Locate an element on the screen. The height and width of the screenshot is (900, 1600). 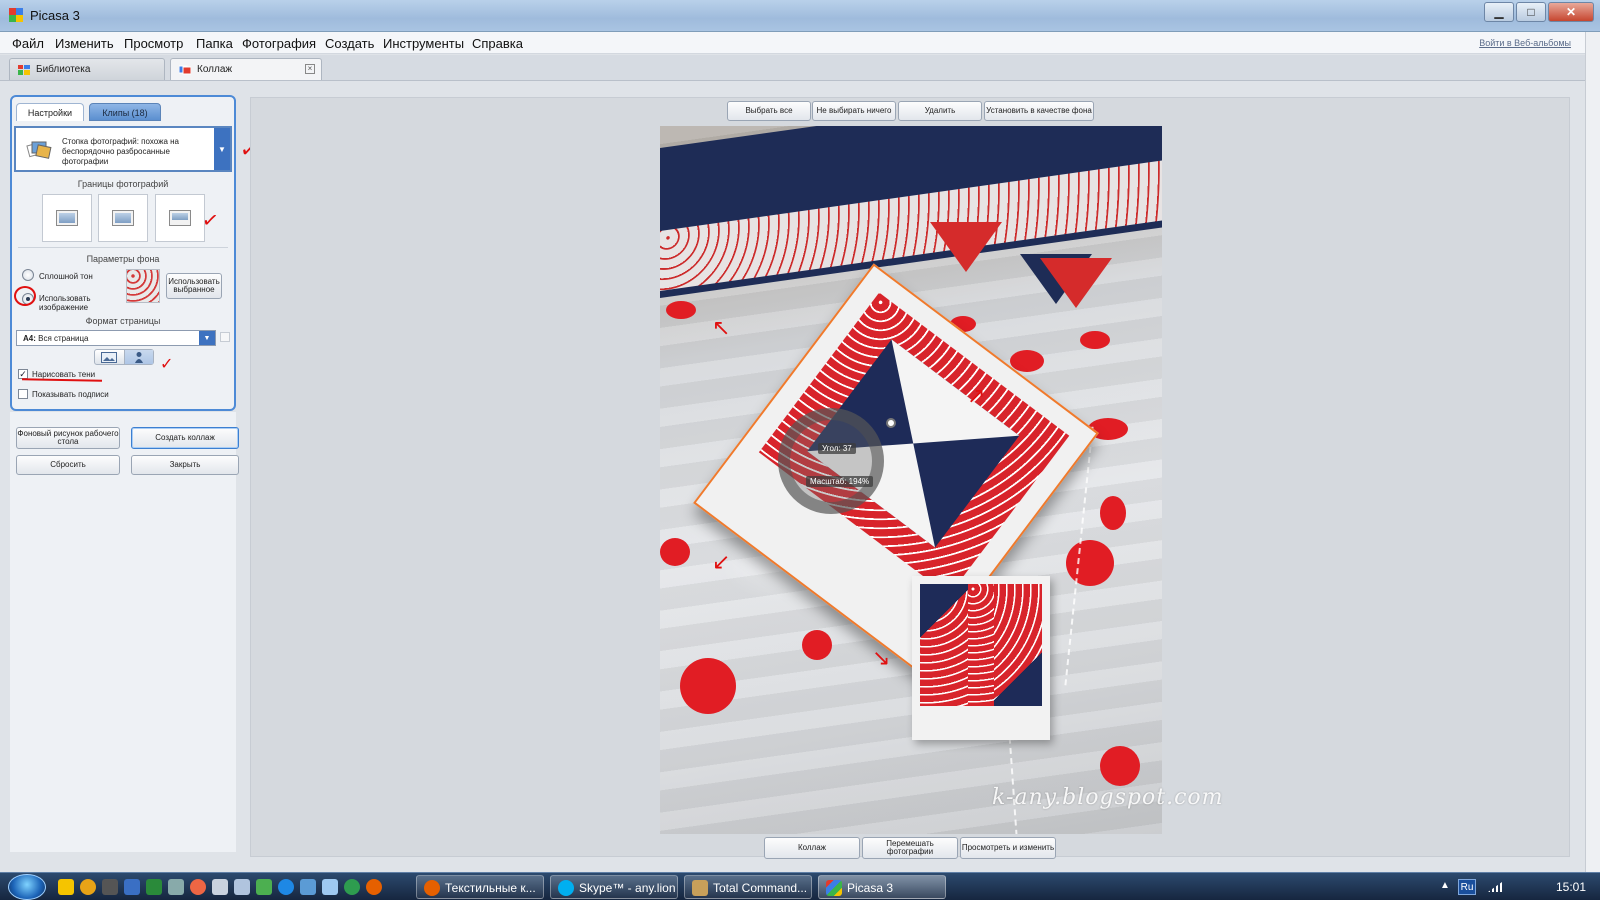
tab-collage-label: Коллаж is located at coordinates (215, 69).